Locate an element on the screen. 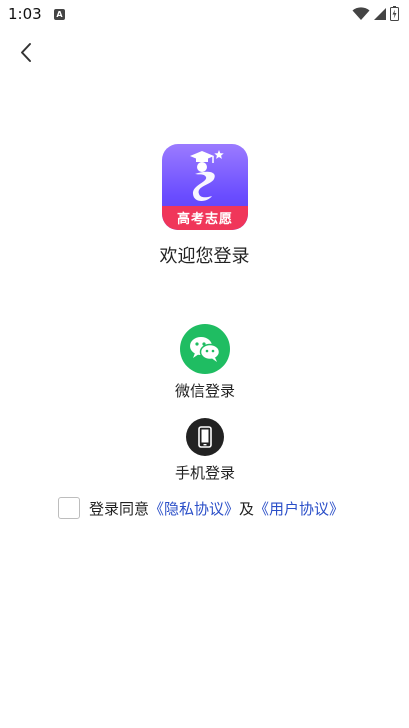  phone-icon is located at coordinates (205, 437).